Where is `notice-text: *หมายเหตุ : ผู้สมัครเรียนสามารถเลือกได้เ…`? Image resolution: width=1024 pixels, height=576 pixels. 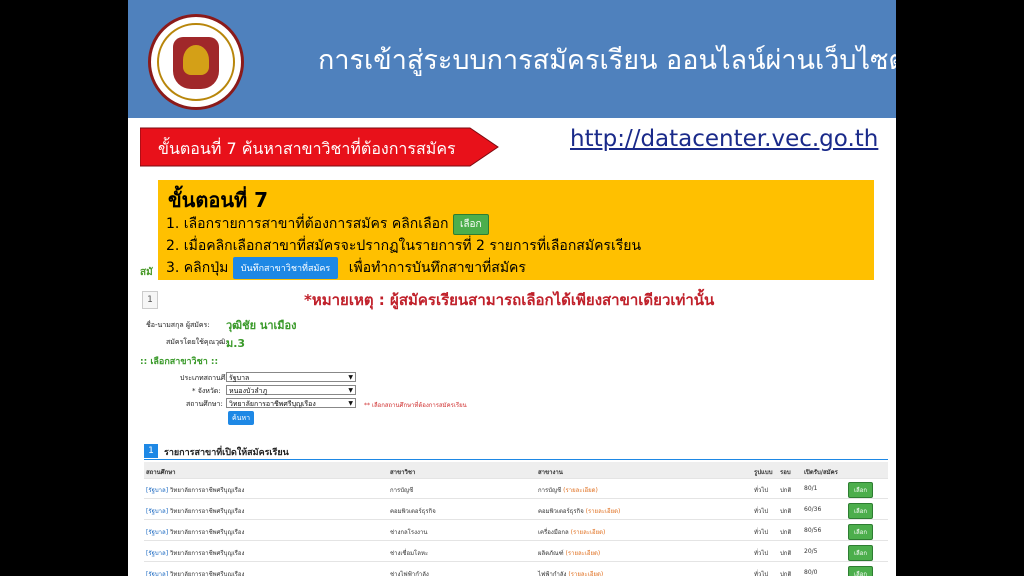 notice-text: *หมายเหตุ : ผู้สมัครเรียนสามารถเลือกได้เ… is located at coordinates (509, 300).